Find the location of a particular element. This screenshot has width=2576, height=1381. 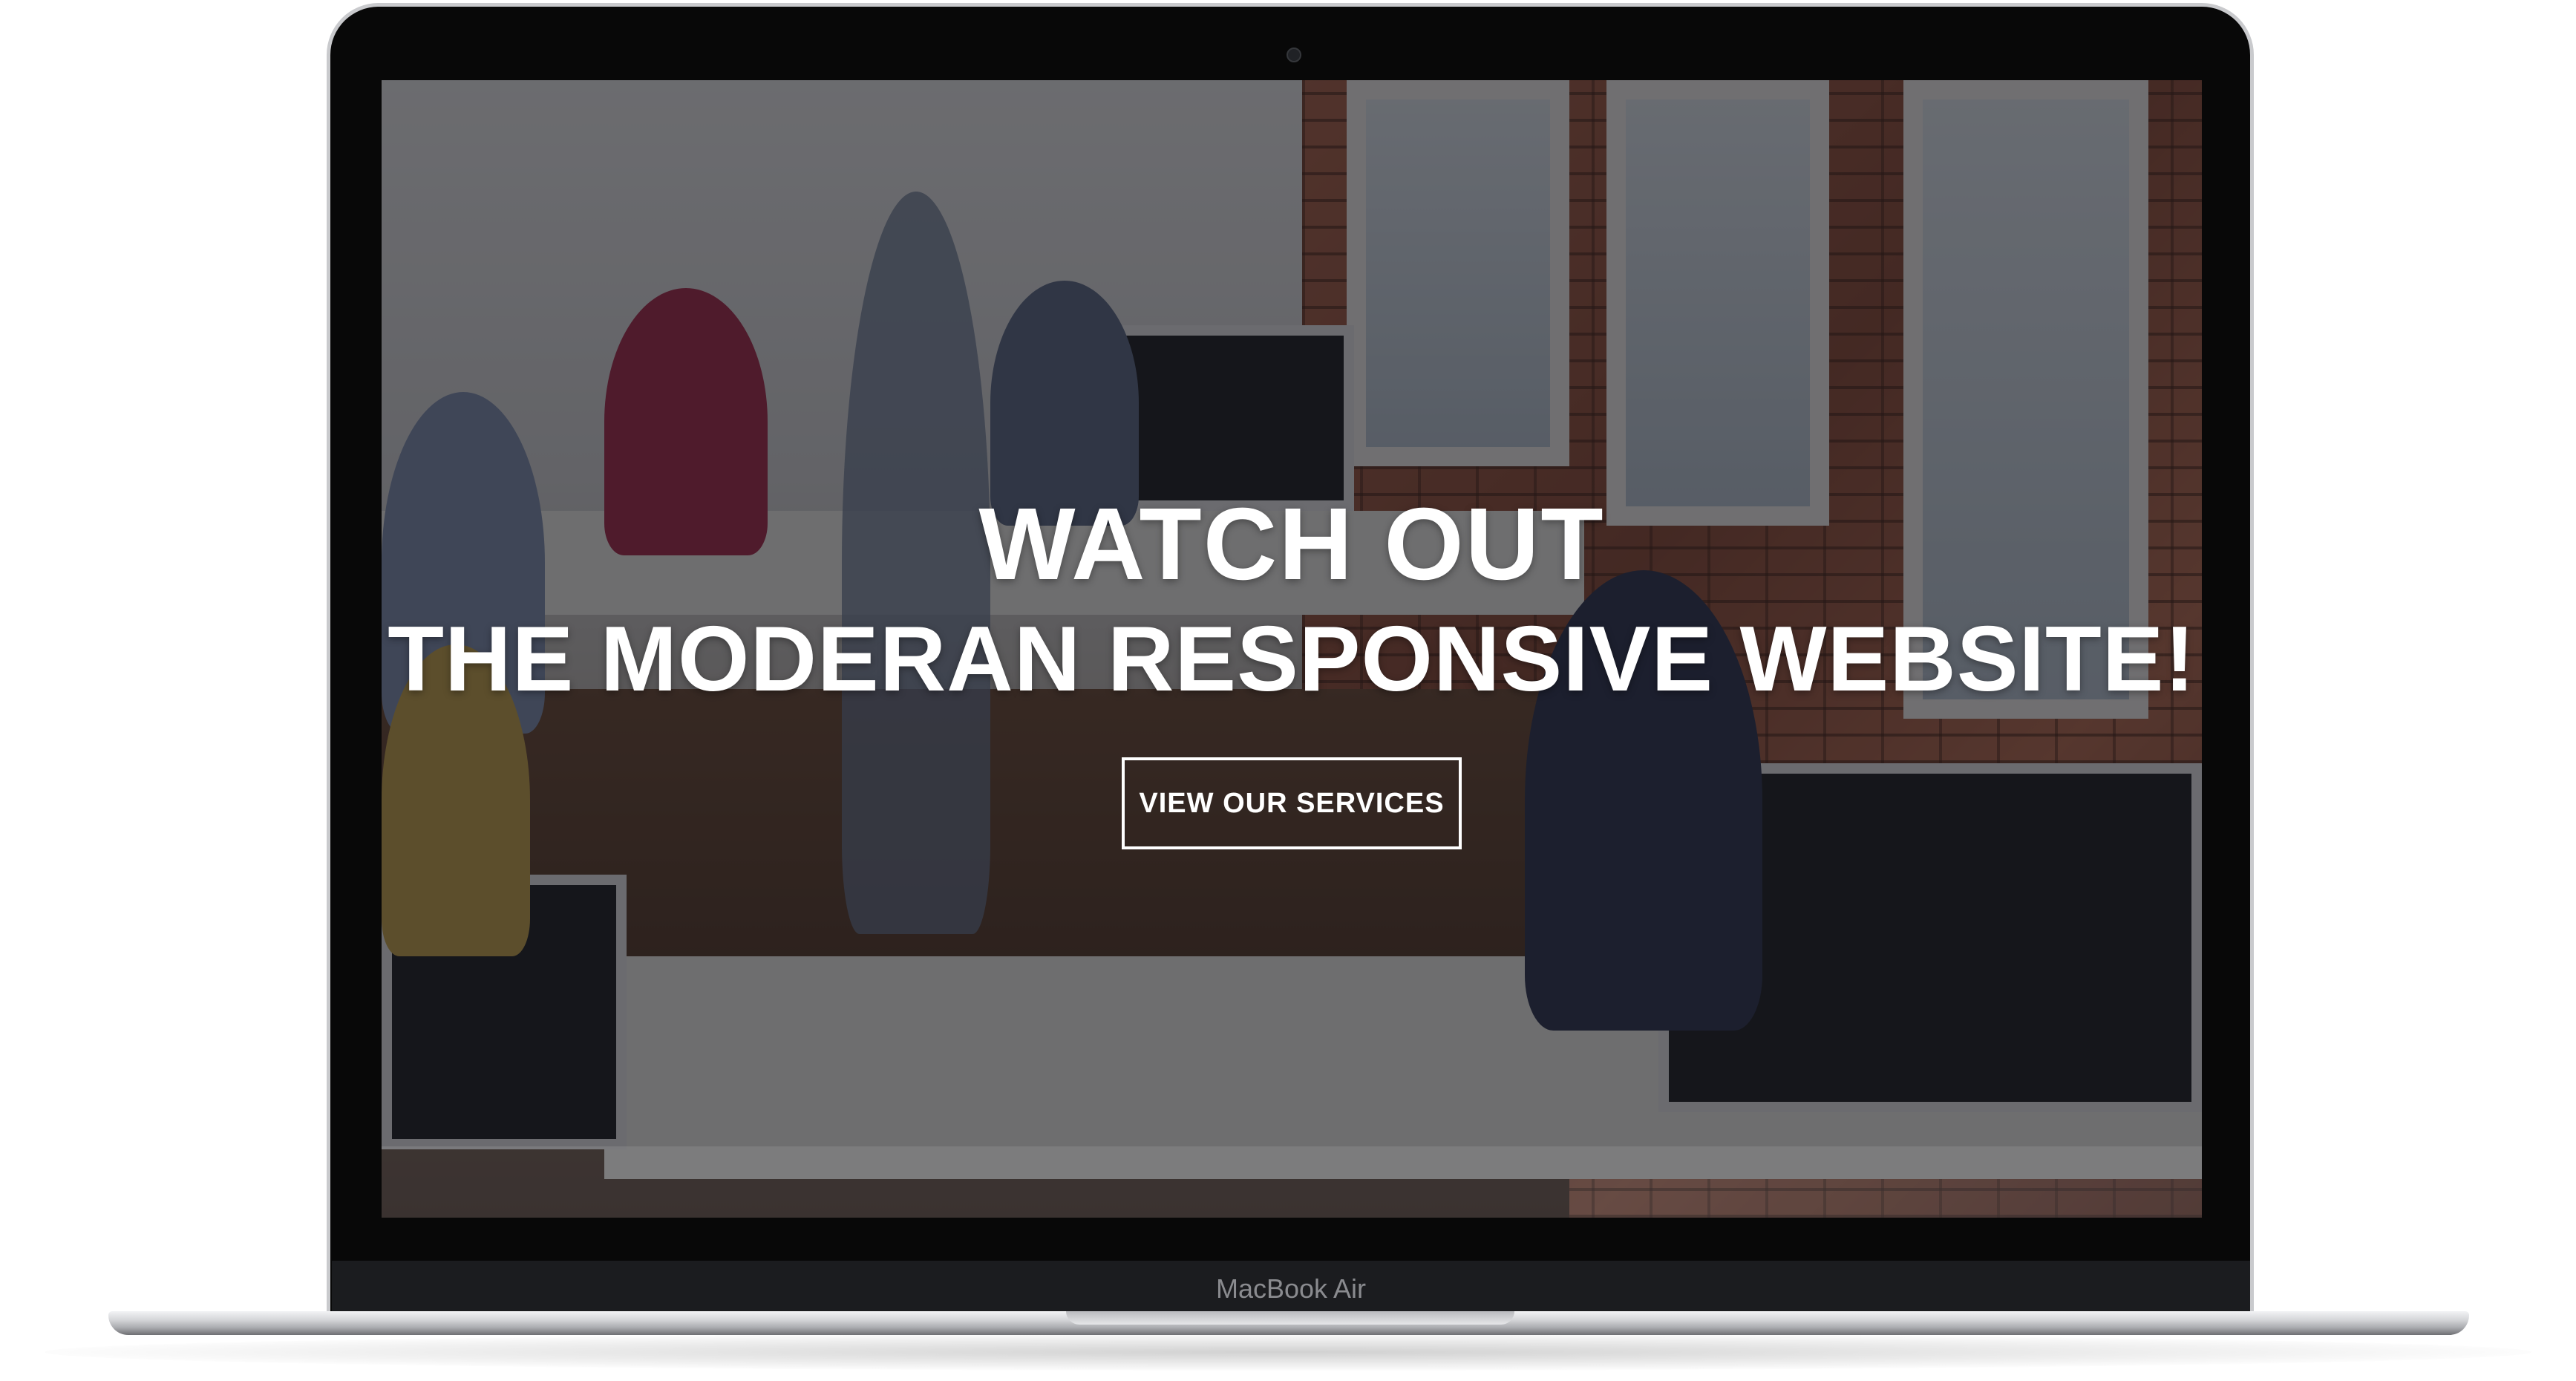

camera-icon is located at coordinates (1294, 55).